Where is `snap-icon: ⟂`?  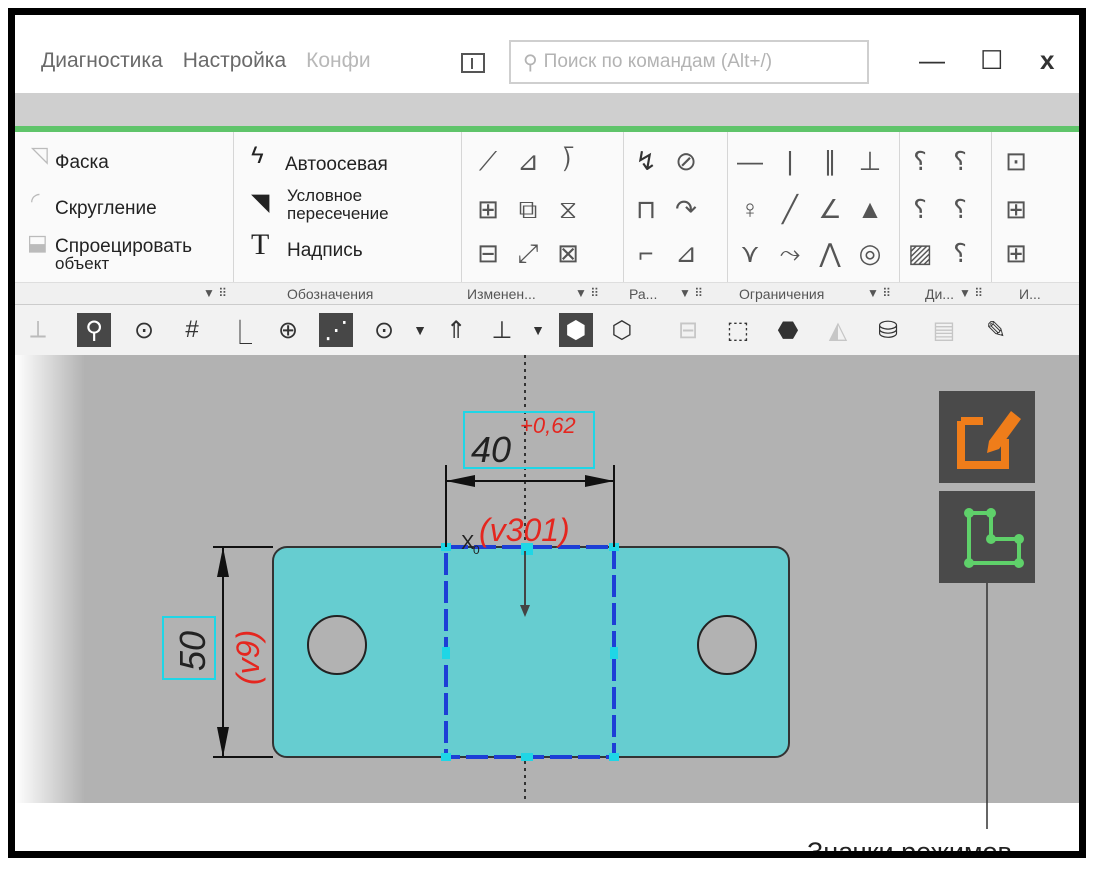 snap-icon: ⟂ is located at coordinates (38, 330).